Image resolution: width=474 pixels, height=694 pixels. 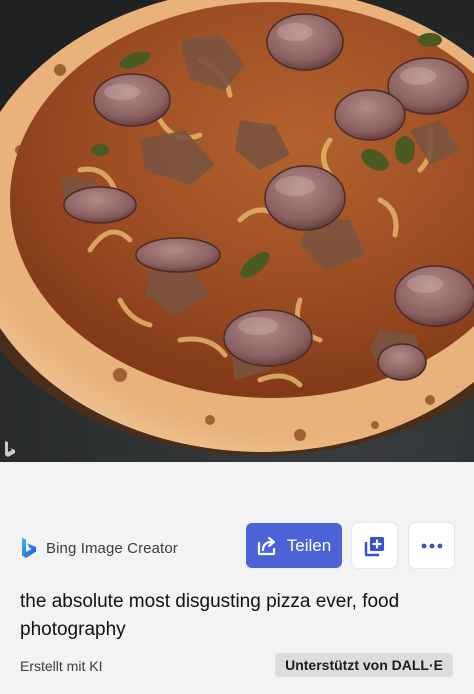 What do you see at coordinates (364, 665) in the screenshot?
I see `powered-by-badge: Unterstützt von DALL·E` at bounding box center [364, 665].